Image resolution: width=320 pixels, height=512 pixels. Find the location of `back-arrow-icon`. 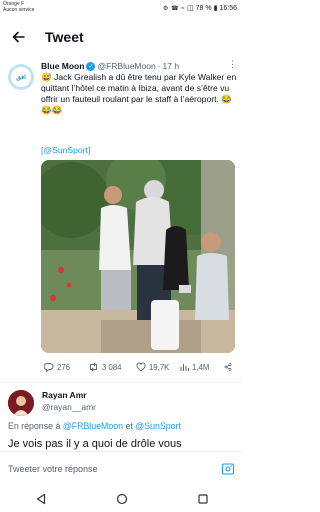

back-arrow-icon is located at coordinates (18, 37).